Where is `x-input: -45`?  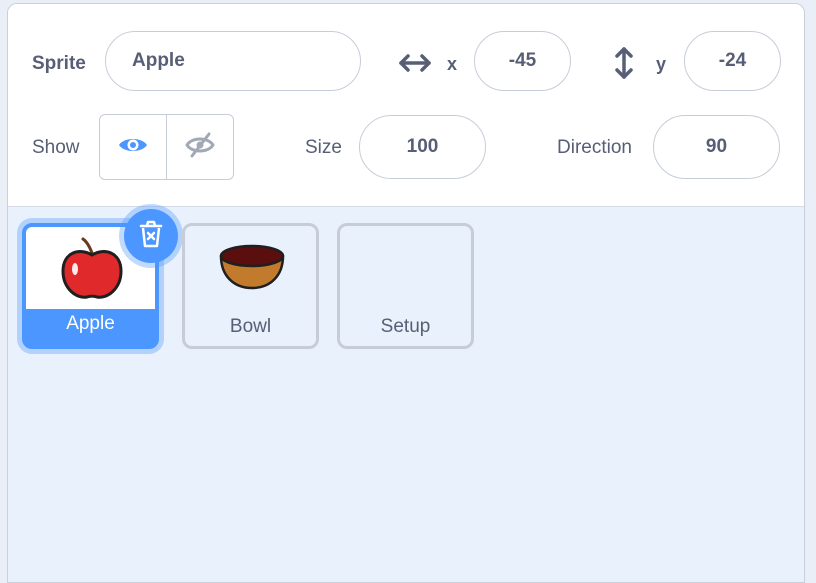
x-input: -45 is located at coordinates (522, 61).